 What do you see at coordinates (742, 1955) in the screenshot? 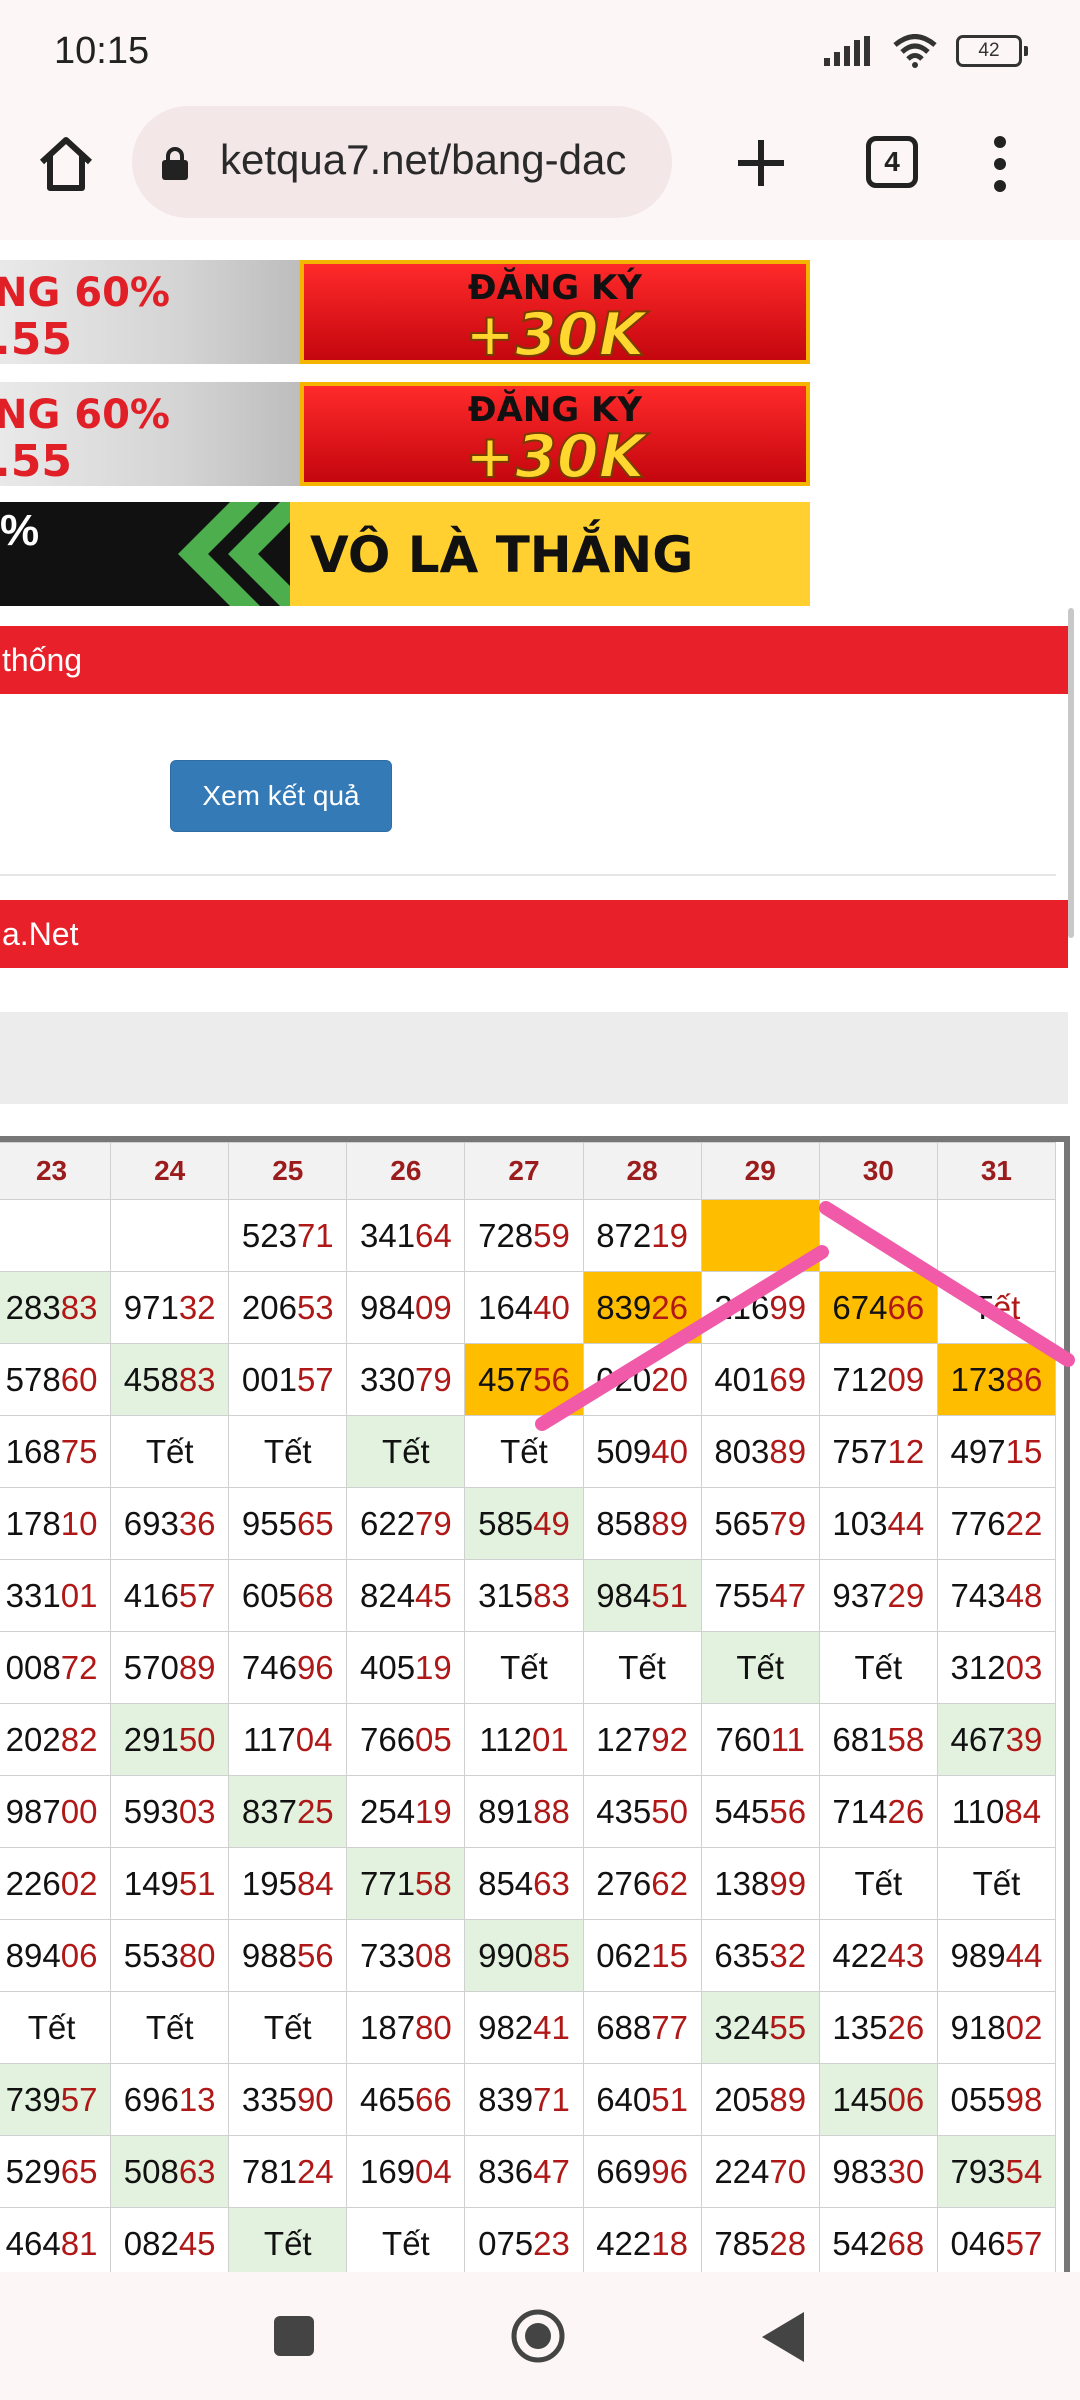
I see `cell-lead: 635` at bounding box center [742, 1955].